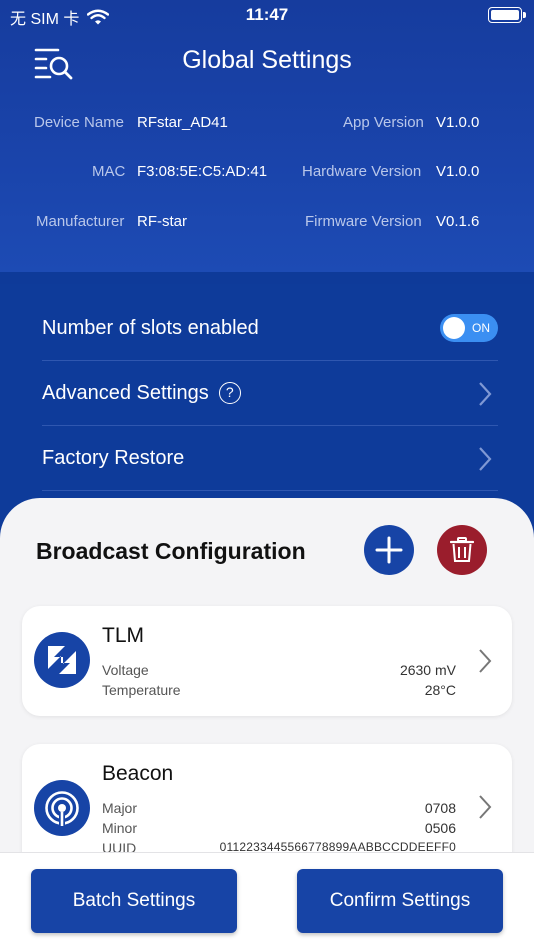  What do you see at coordinates (440, 808) in the screenshot?
I see `card-row-value: 0708` at bounding box center [440, 808].